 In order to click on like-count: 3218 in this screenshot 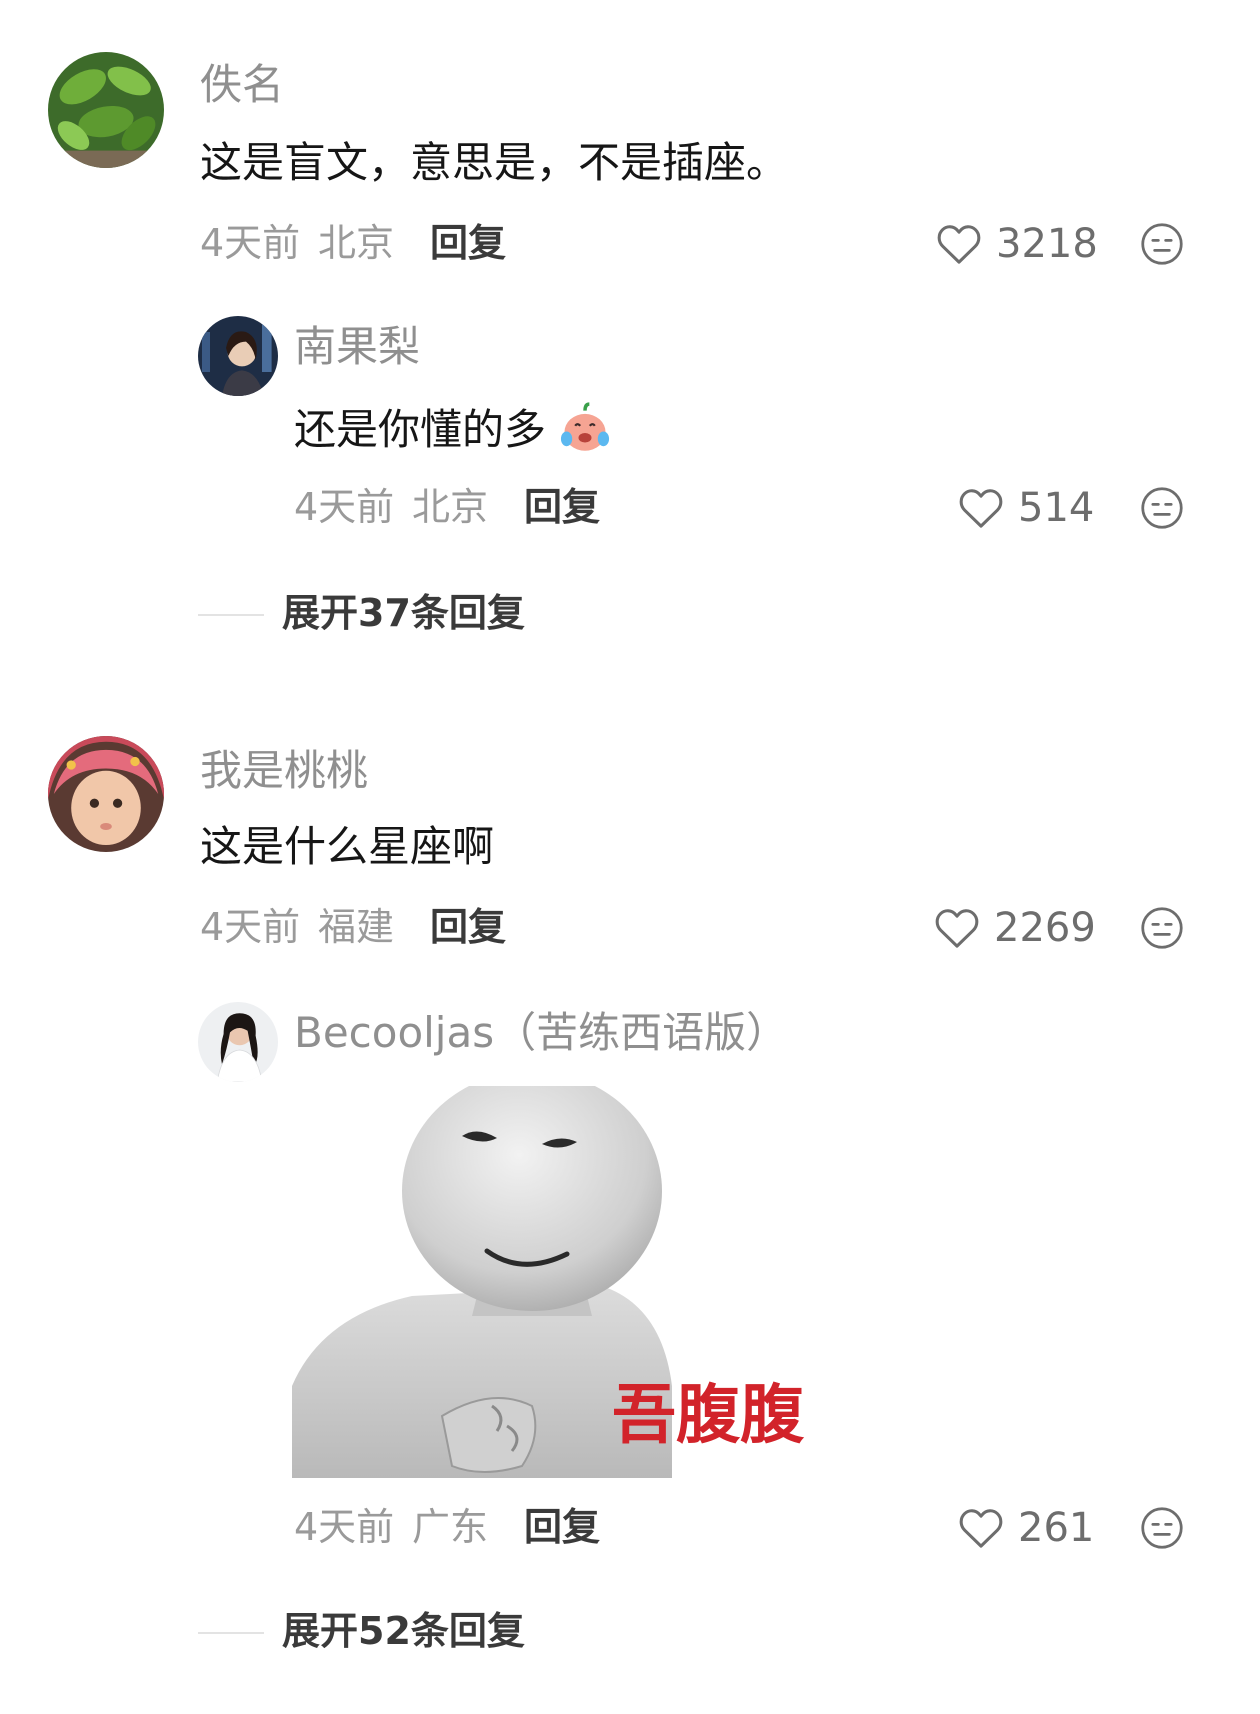, I will do `click(1047, 244)`.